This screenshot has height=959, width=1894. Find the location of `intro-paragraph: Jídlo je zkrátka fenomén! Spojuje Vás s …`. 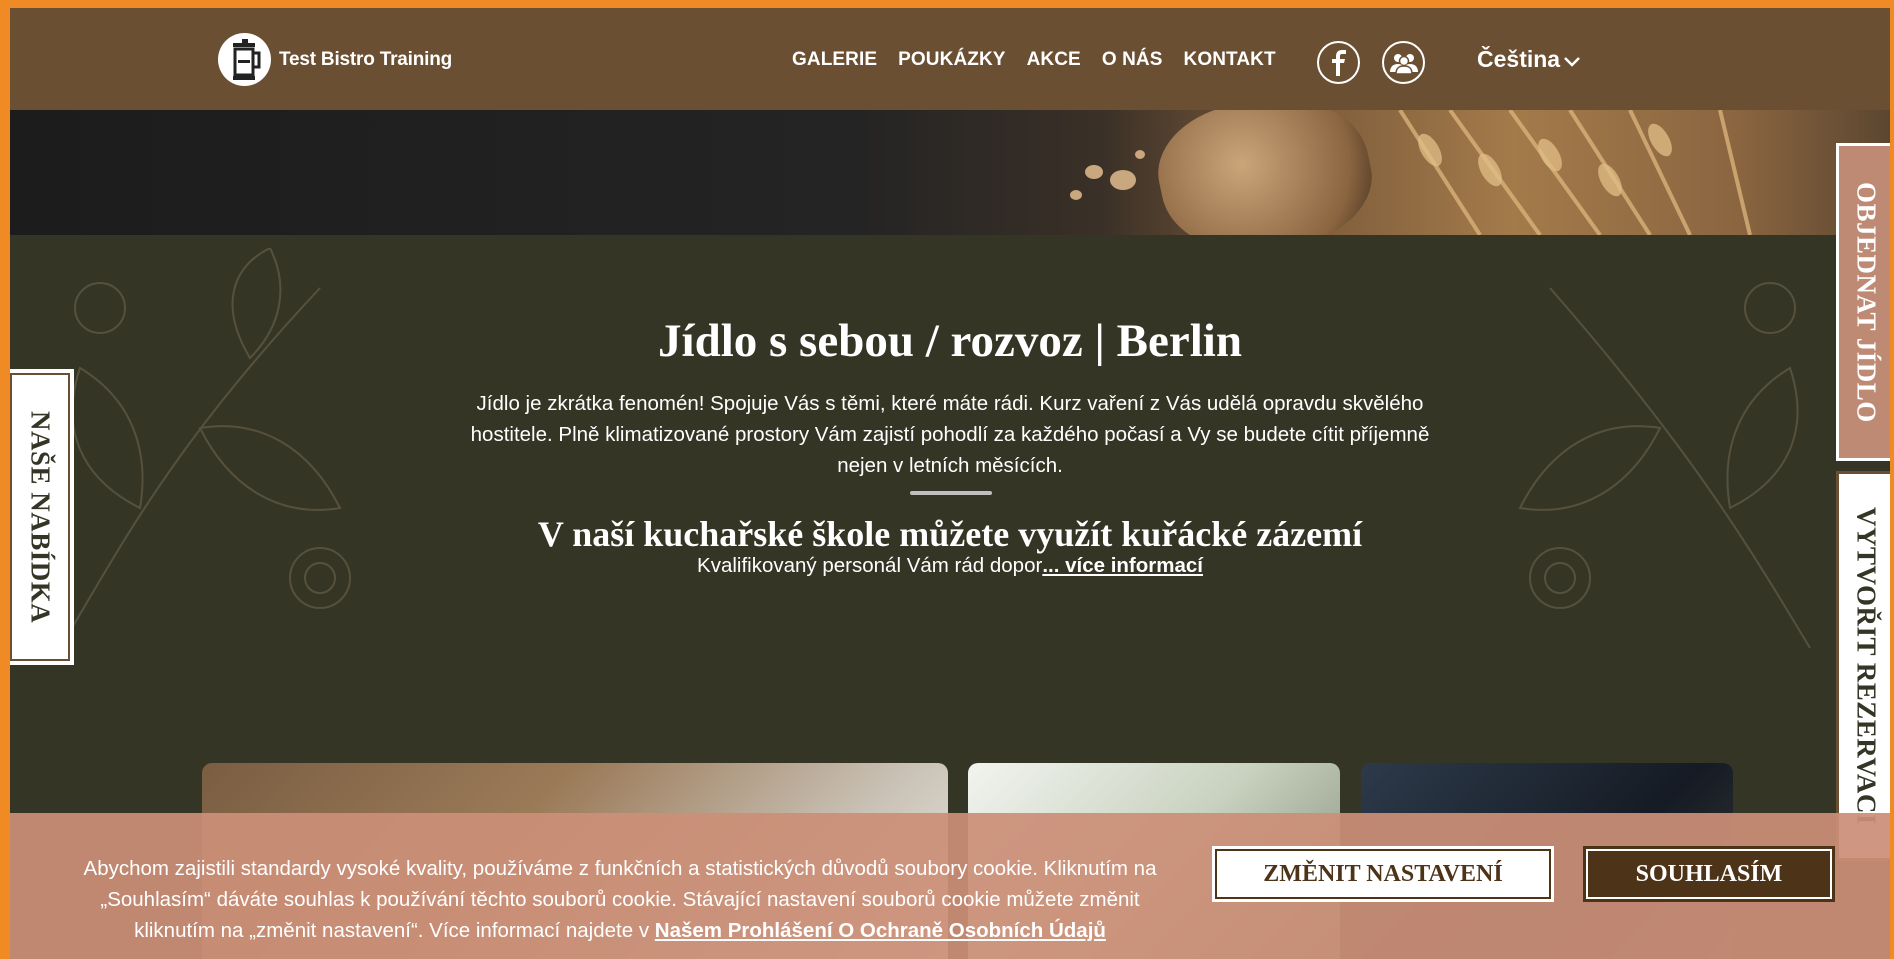

intro-paragraph: Jídlo je zkrátka fenomén! Spojuje Vás s … is located at coordinates (950, 434).